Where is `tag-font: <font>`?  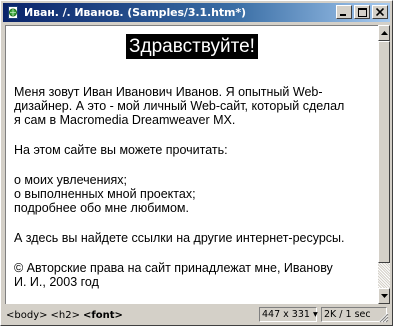
tag-font: <font> is located at coordinates (103, 315).